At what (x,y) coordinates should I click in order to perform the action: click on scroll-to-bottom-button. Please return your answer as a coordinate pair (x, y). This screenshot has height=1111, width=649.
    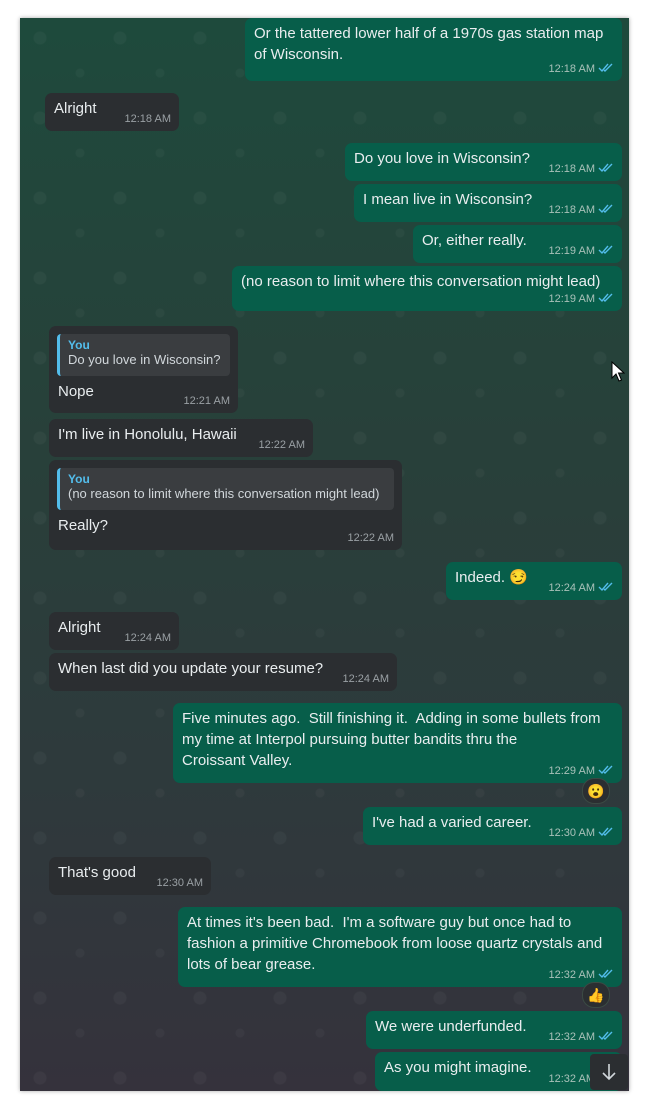
    Looking at the image, I should click on (609, 1072).